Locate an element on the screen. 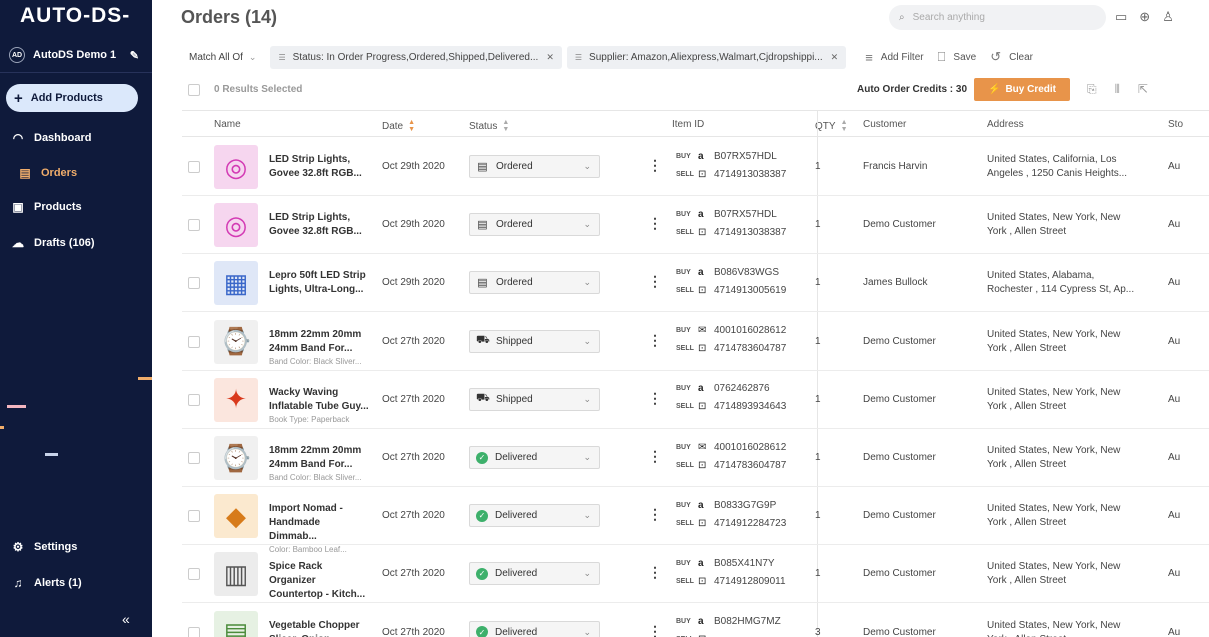 The image size is (1209, 637). sell-item-id: 4714912809011 is located at coordinates (750, 581).